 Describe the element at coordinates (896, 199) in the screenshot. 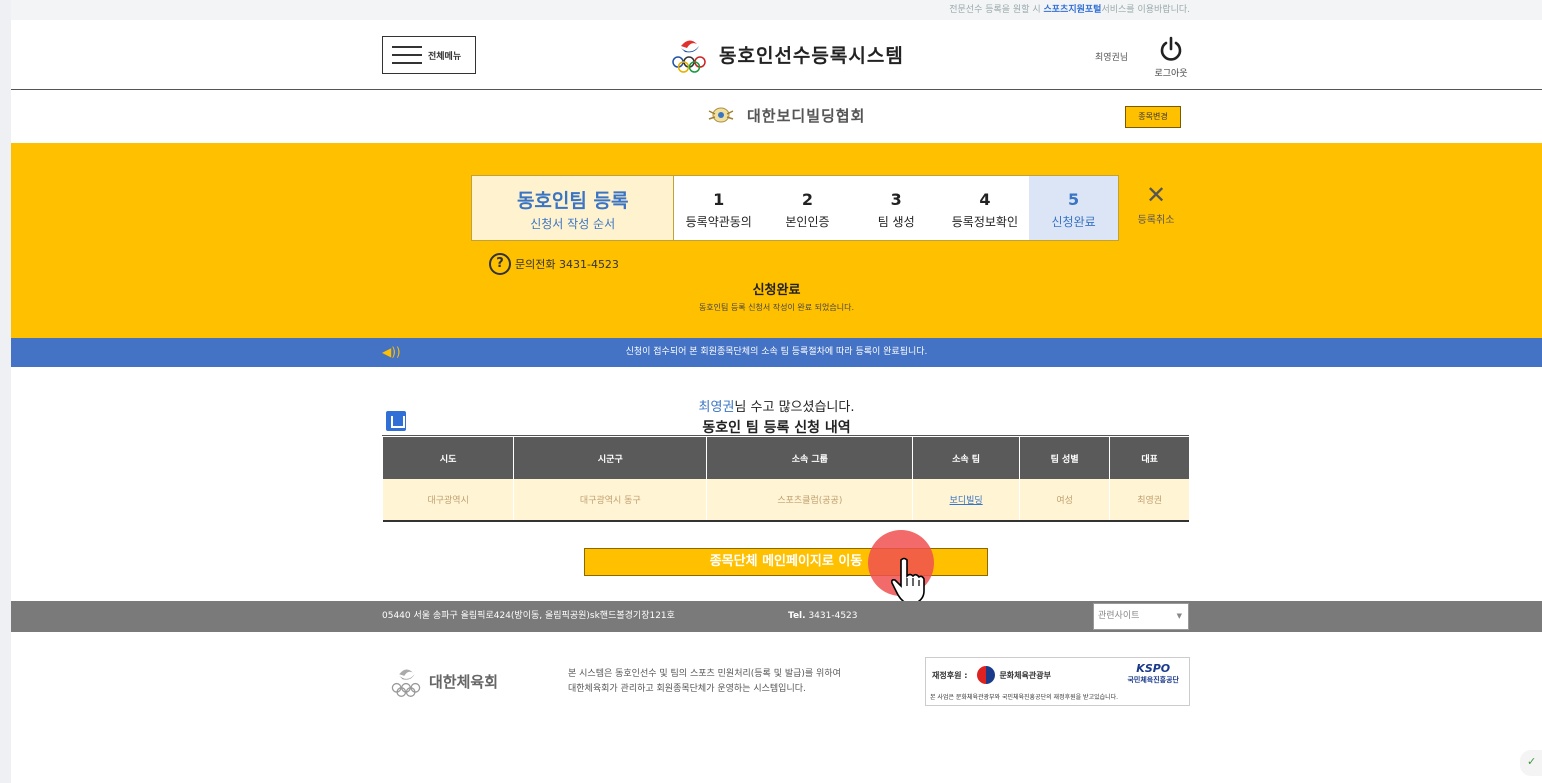

I see `step-number: 3` at that location.